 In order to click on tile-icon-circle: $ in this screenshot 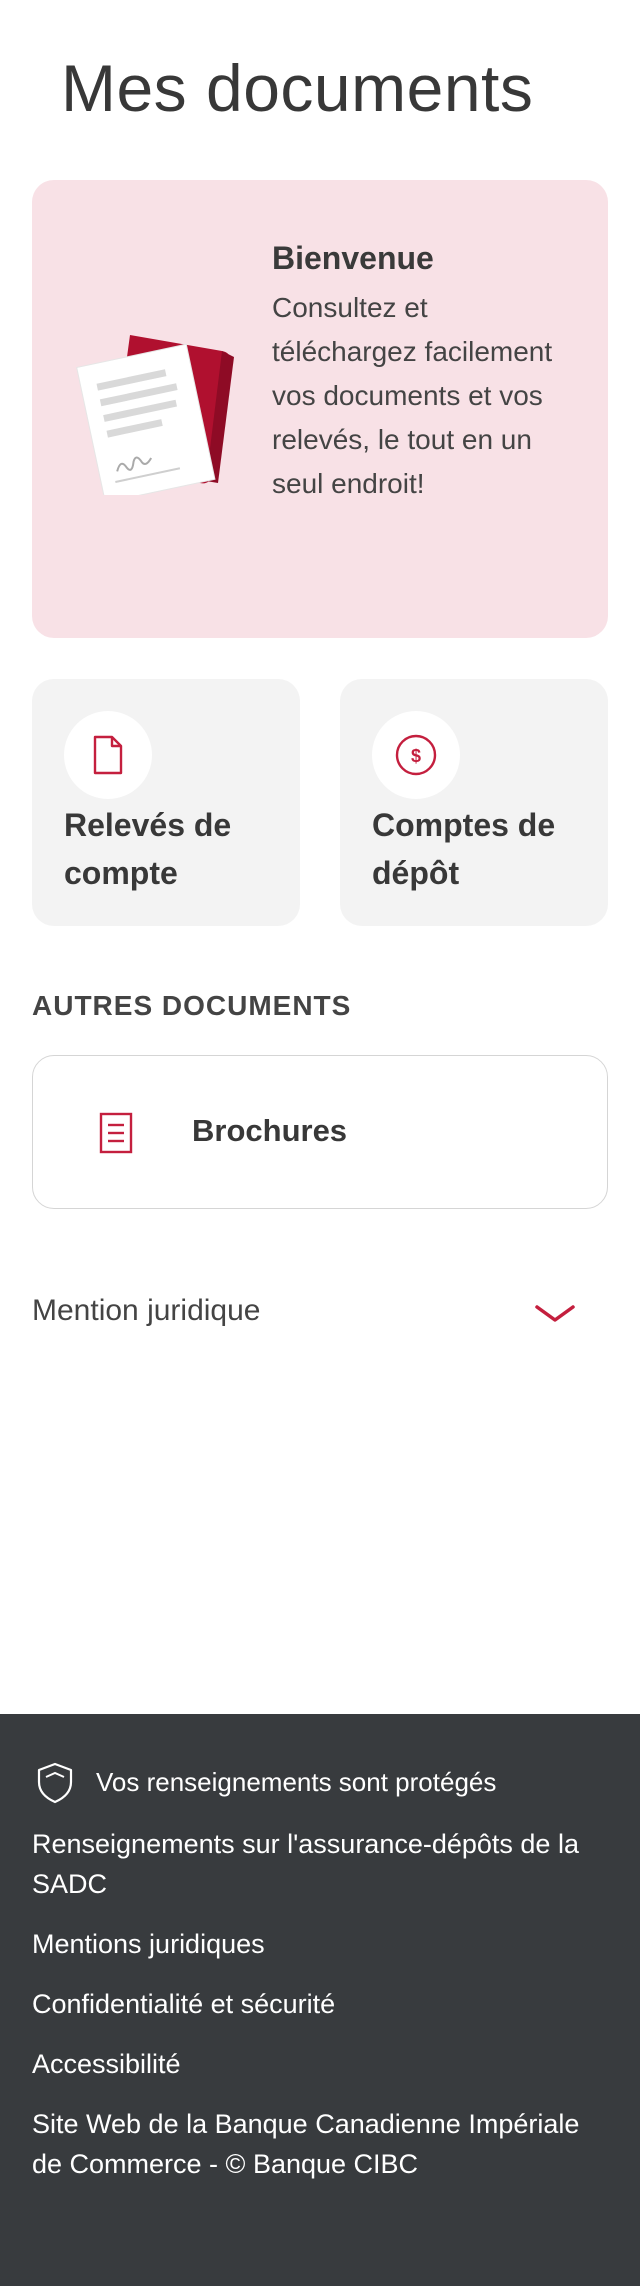, I will do `click(416, 755)`.